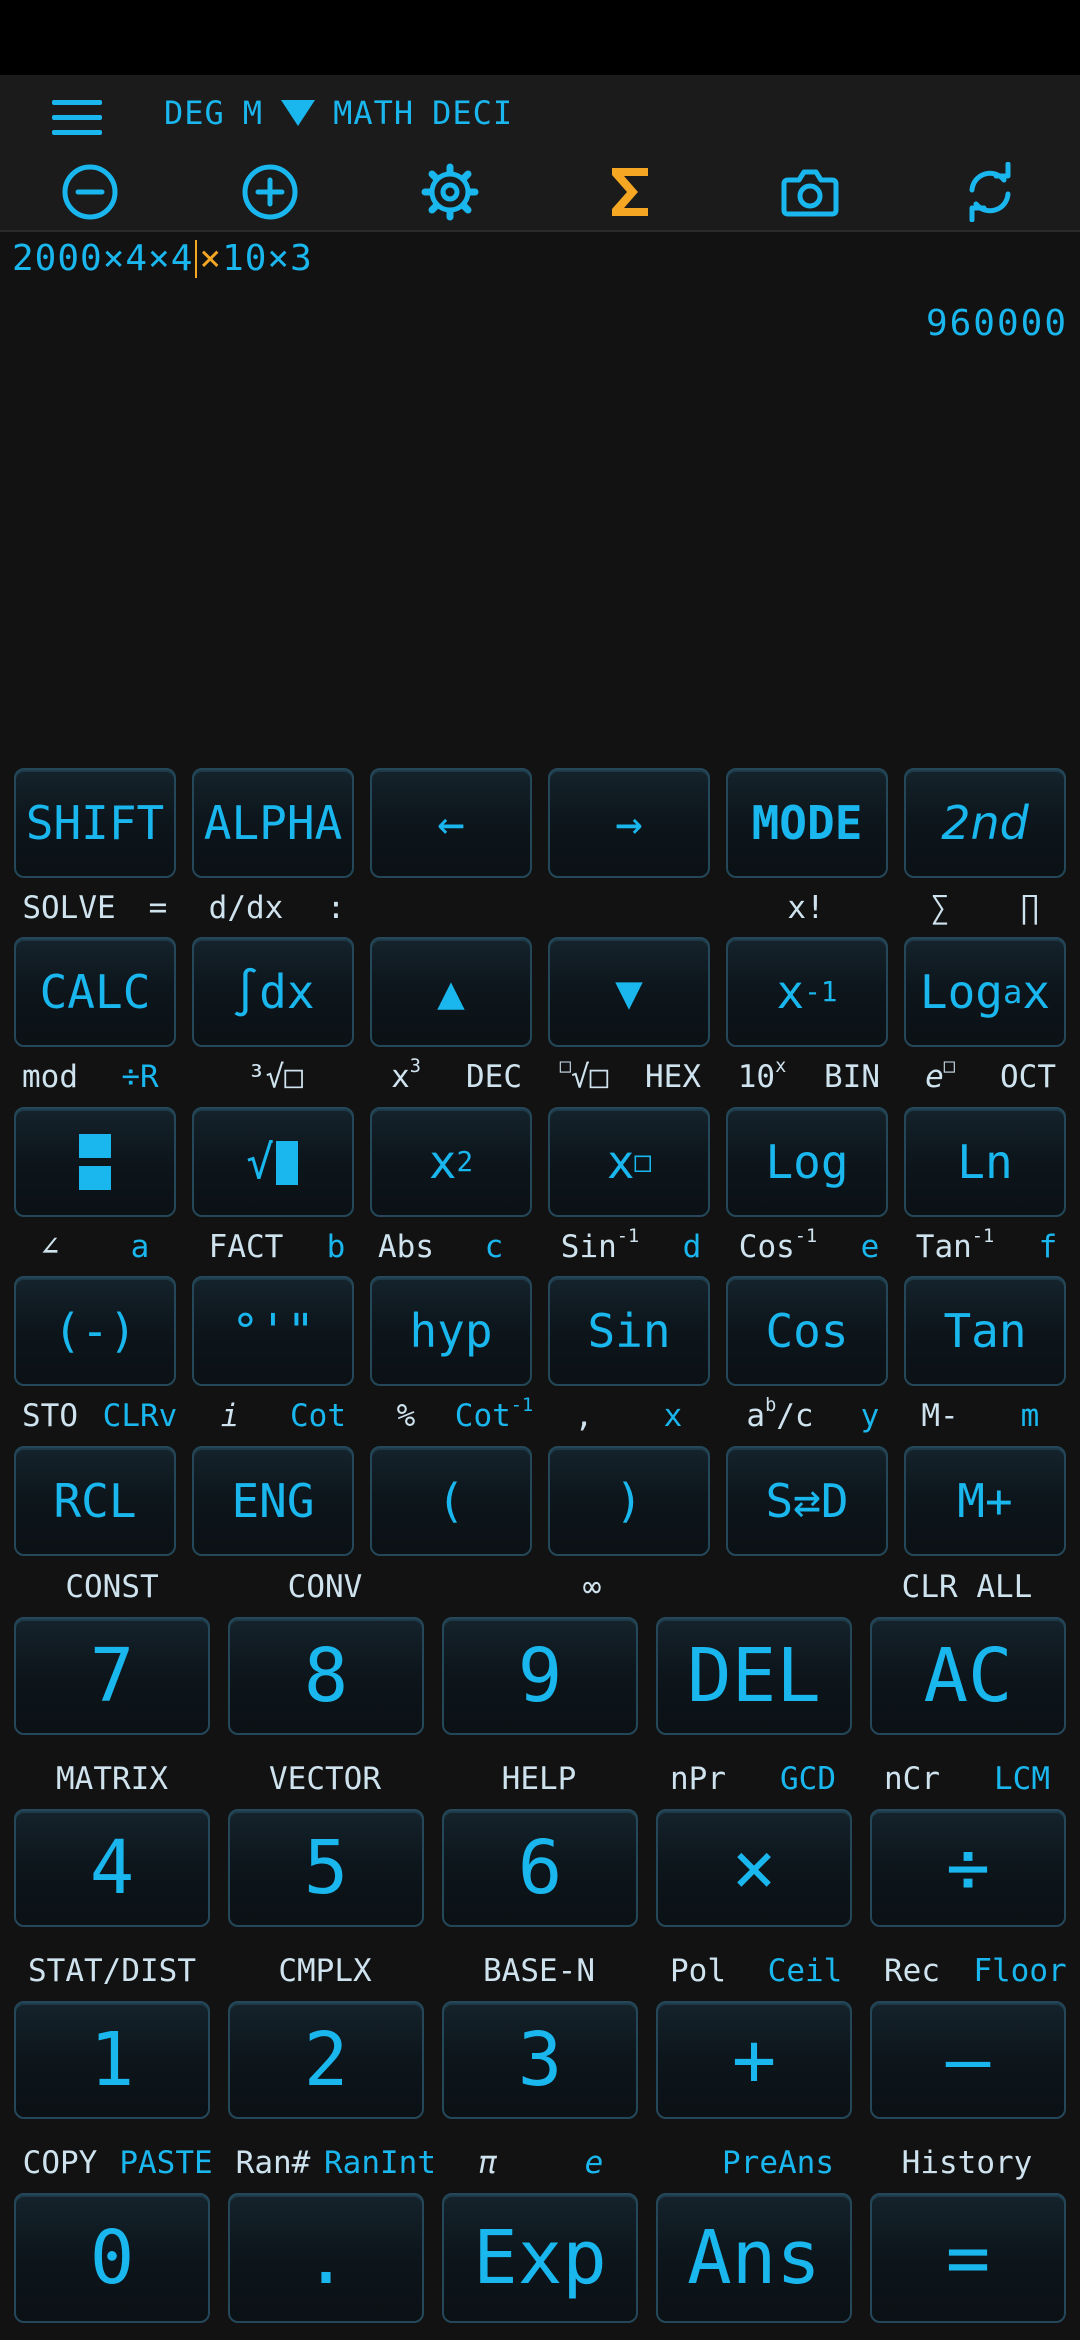  I want to click on zoom-out-icon, so click(90, 192).